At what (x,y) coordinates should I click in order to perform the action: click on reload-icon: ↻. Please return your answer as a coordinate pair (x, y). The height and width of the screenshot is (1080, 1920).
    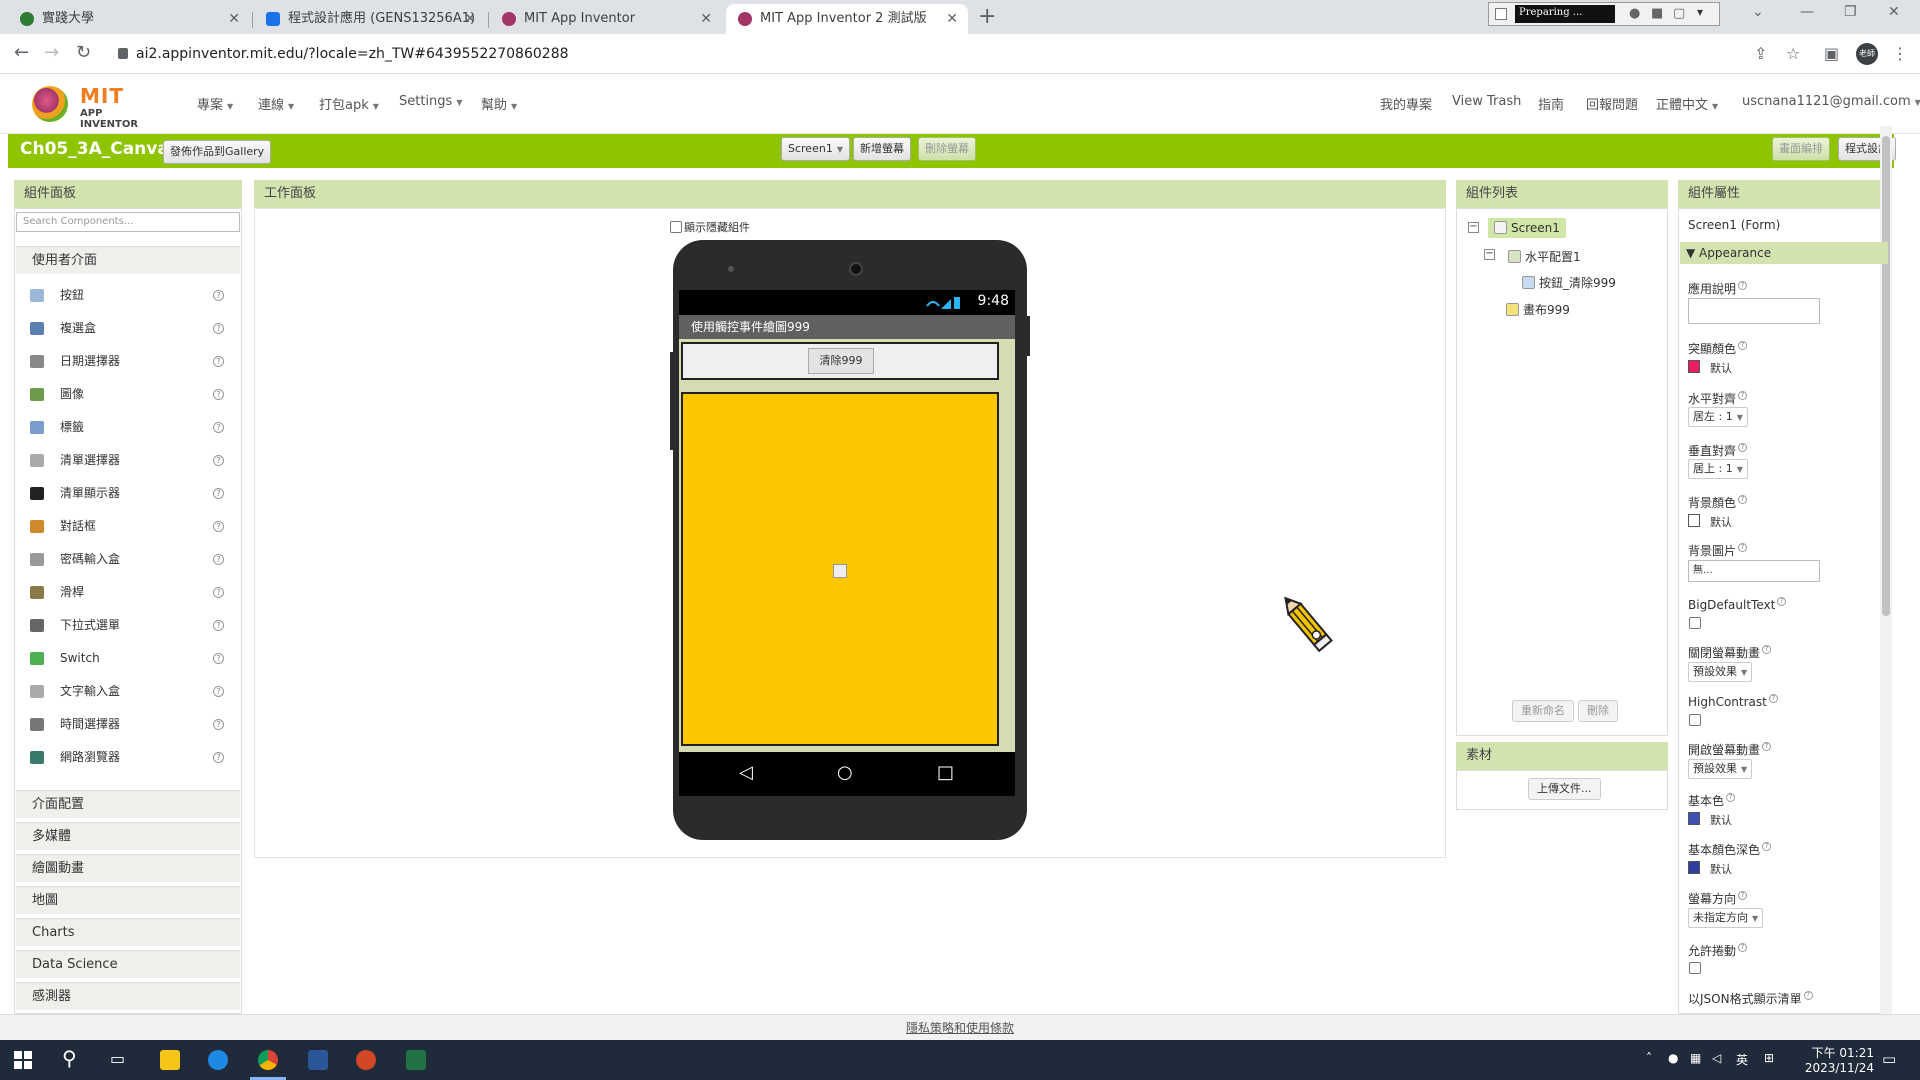
    Looking at the image, I should click on (83, 52).